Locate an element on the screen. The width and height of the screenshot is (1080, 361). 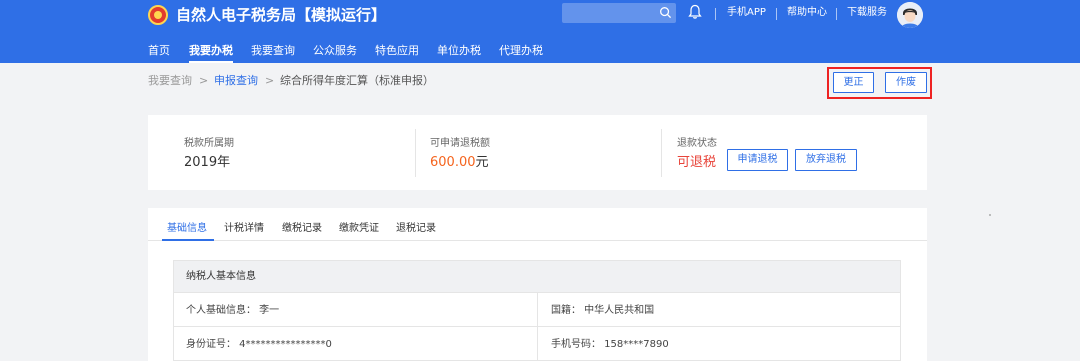
nav-public-service: 公众服务 is located at coordinates (335, 51).